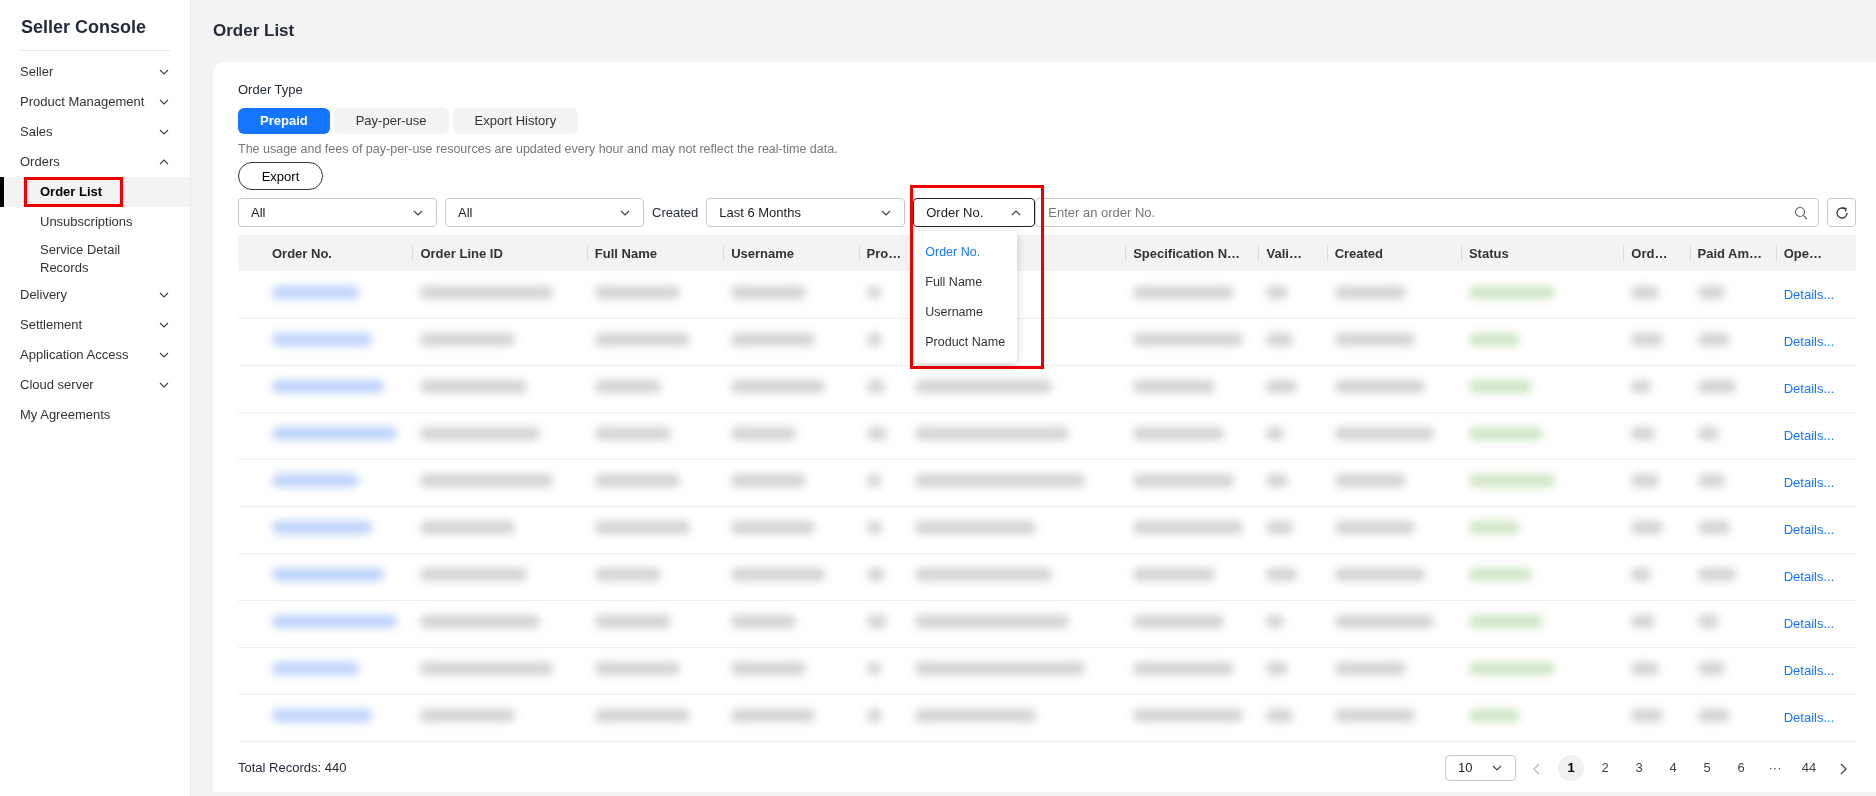  Describe the element at coordinates (95, 259) in the screenshot. I see `sidebar-subitem: Service Detail Records` at that location.